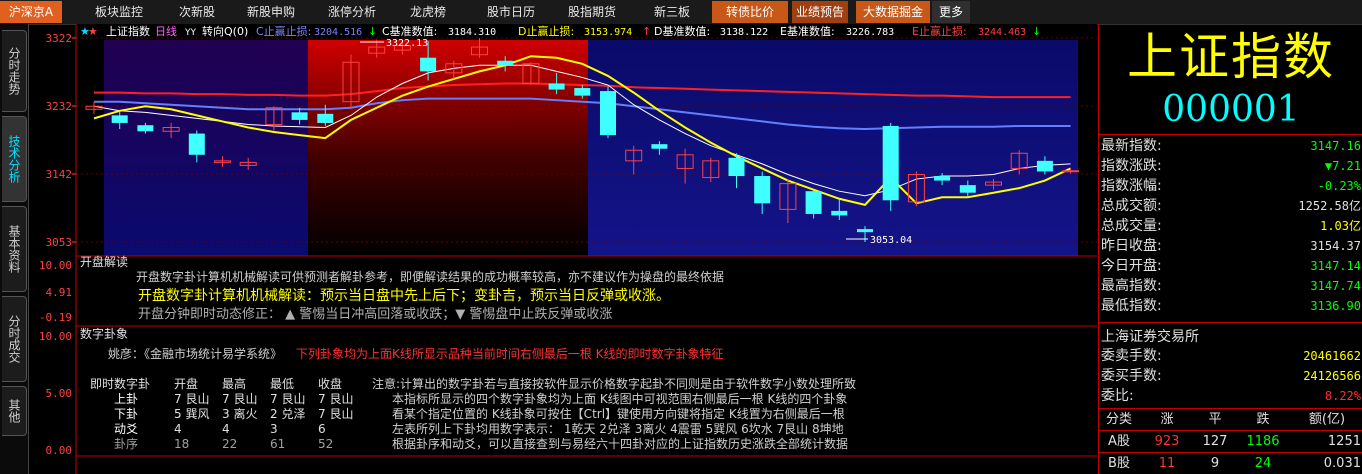 The image size is (1362, 474). I want to click on quote-label: 最新指数:, so click(1131, 146).